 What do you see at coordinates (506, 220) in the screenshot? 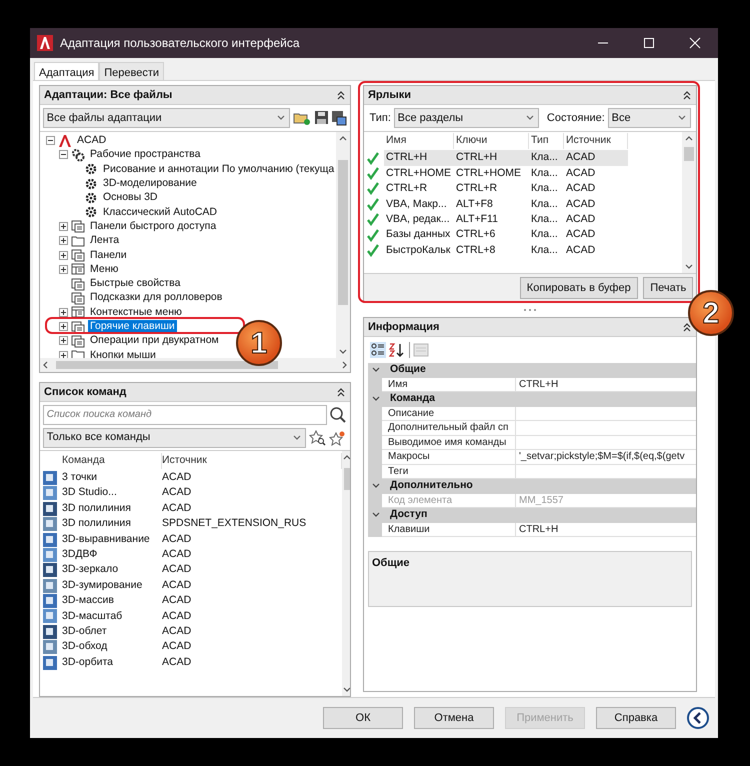
I see `table-row: VBA, редак... ALT+F11 Кла... ACAD` at bounding box center [506, 220].